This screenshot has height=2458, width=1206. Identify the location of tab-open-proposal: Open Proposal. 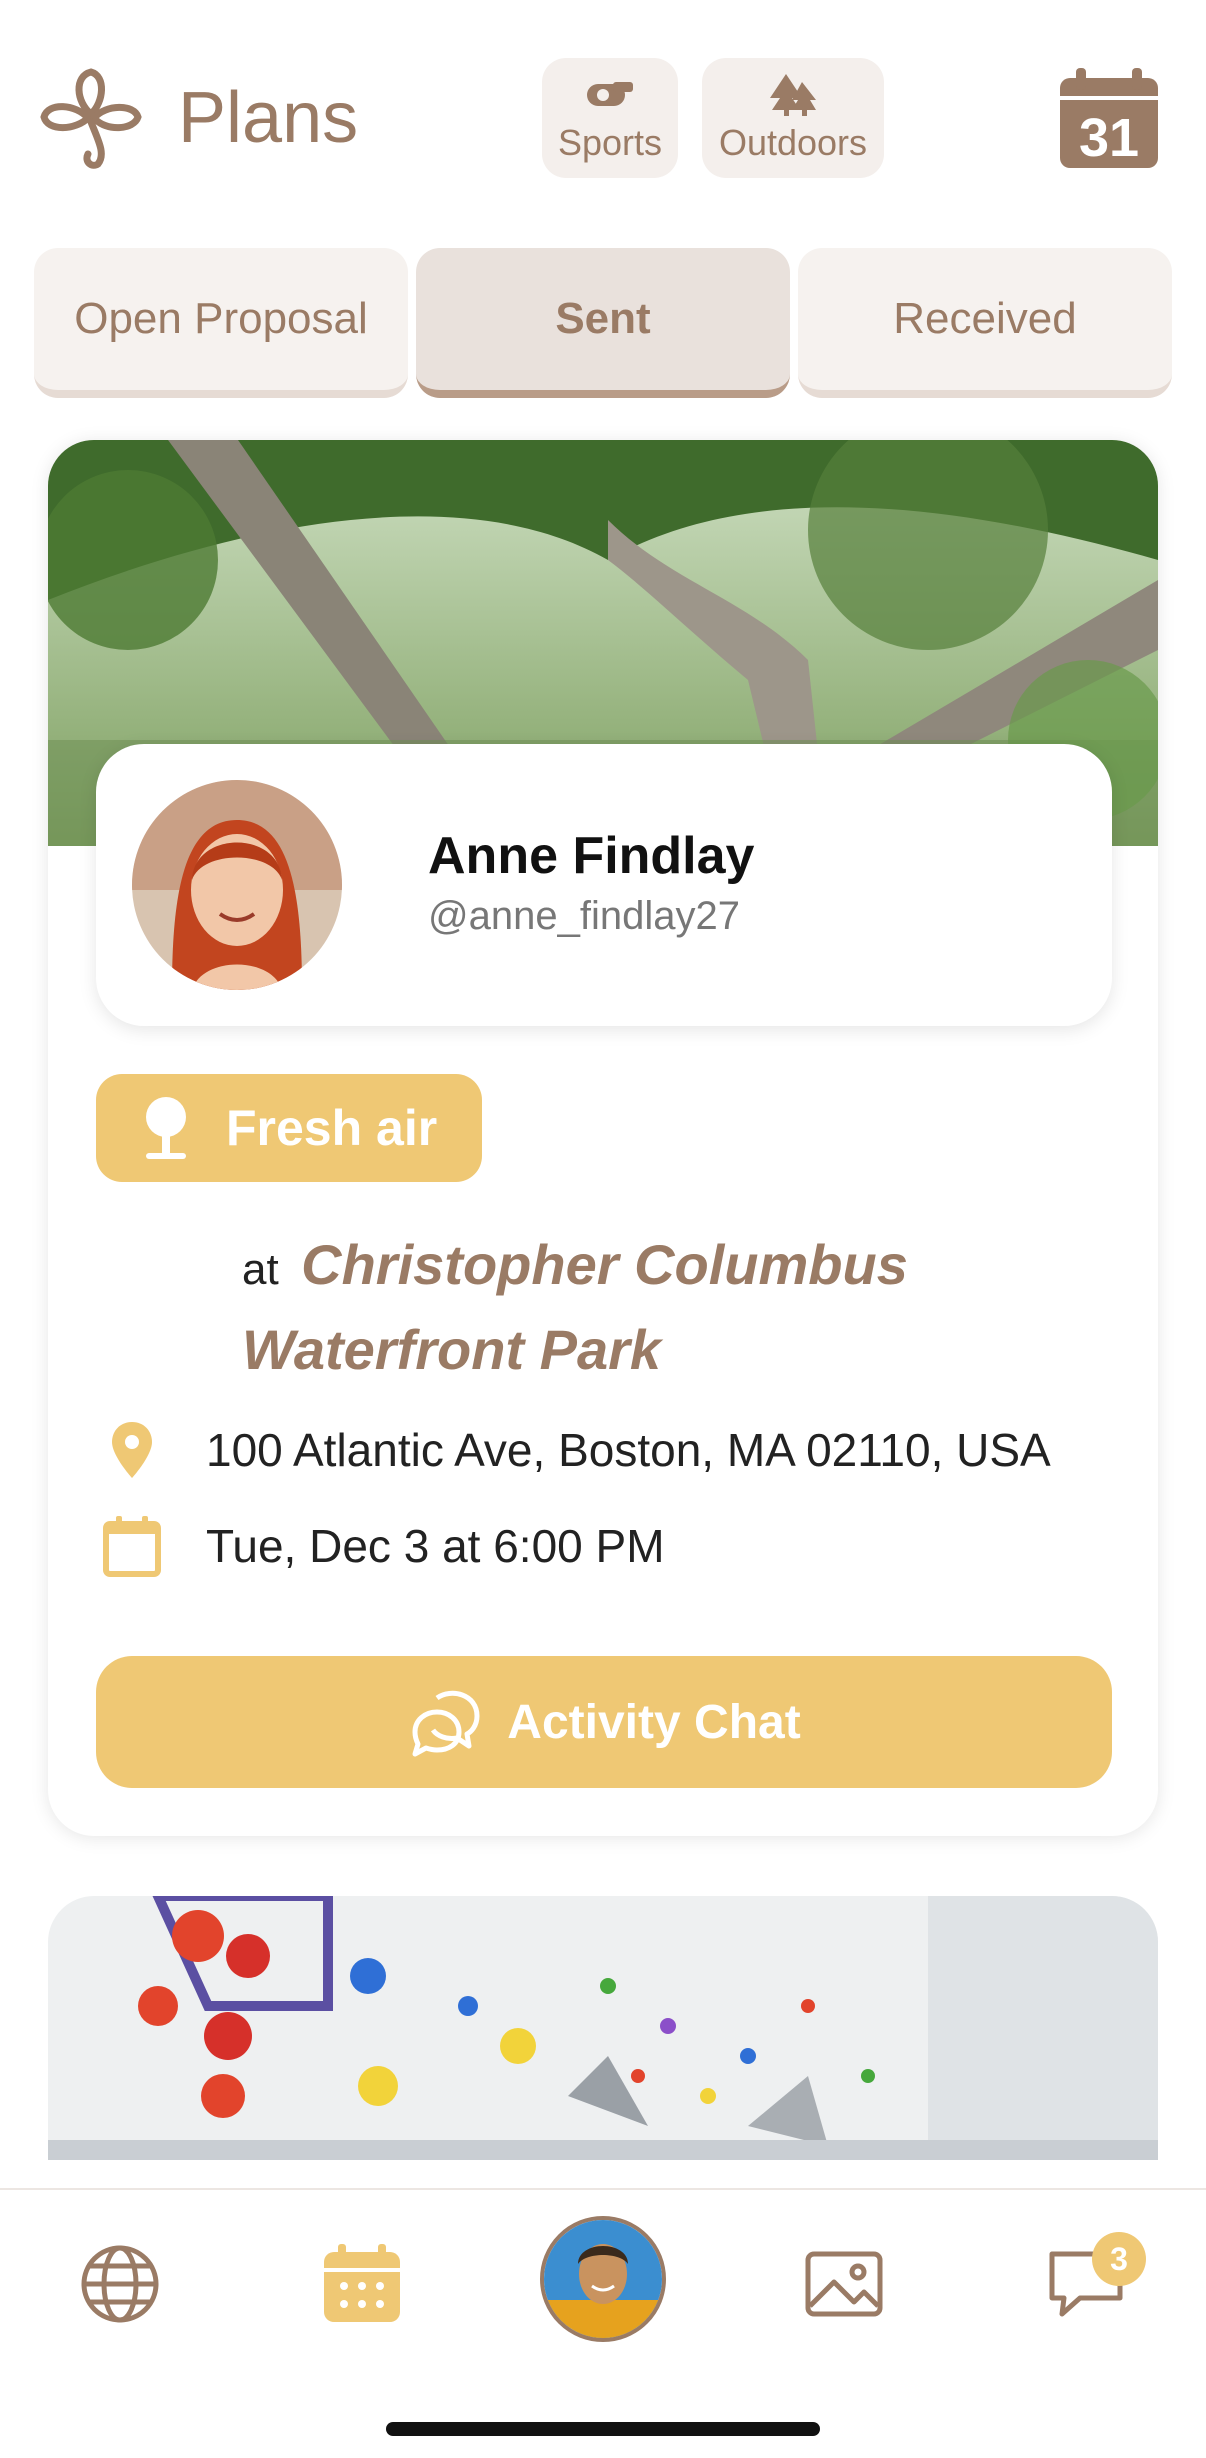
(221, 323).